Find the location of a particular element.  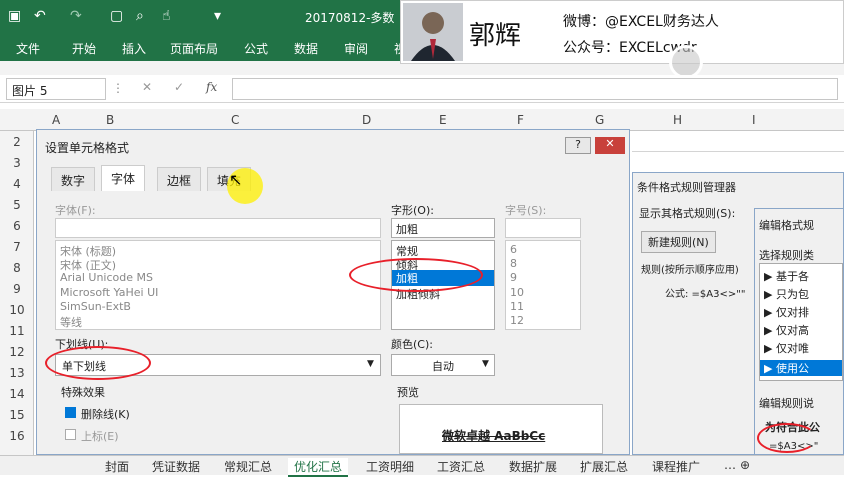

row-header: 5 is located at coordinates (17, 205).